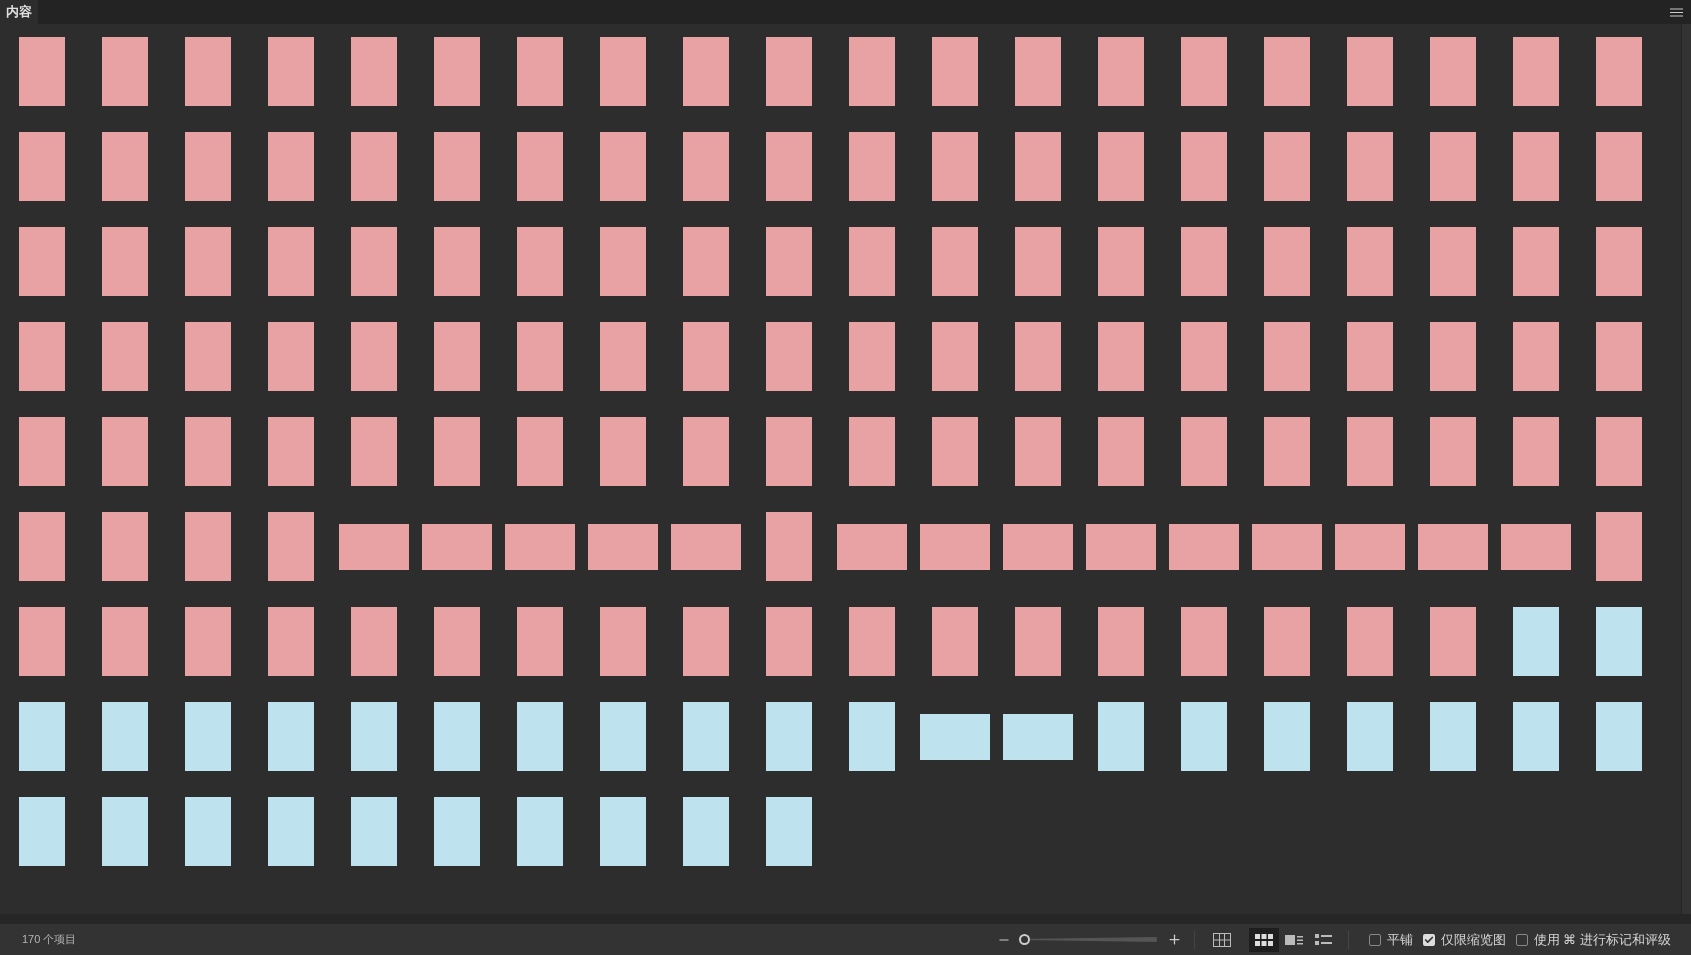  I want to click on view-mode-button, so click(1263, 939).